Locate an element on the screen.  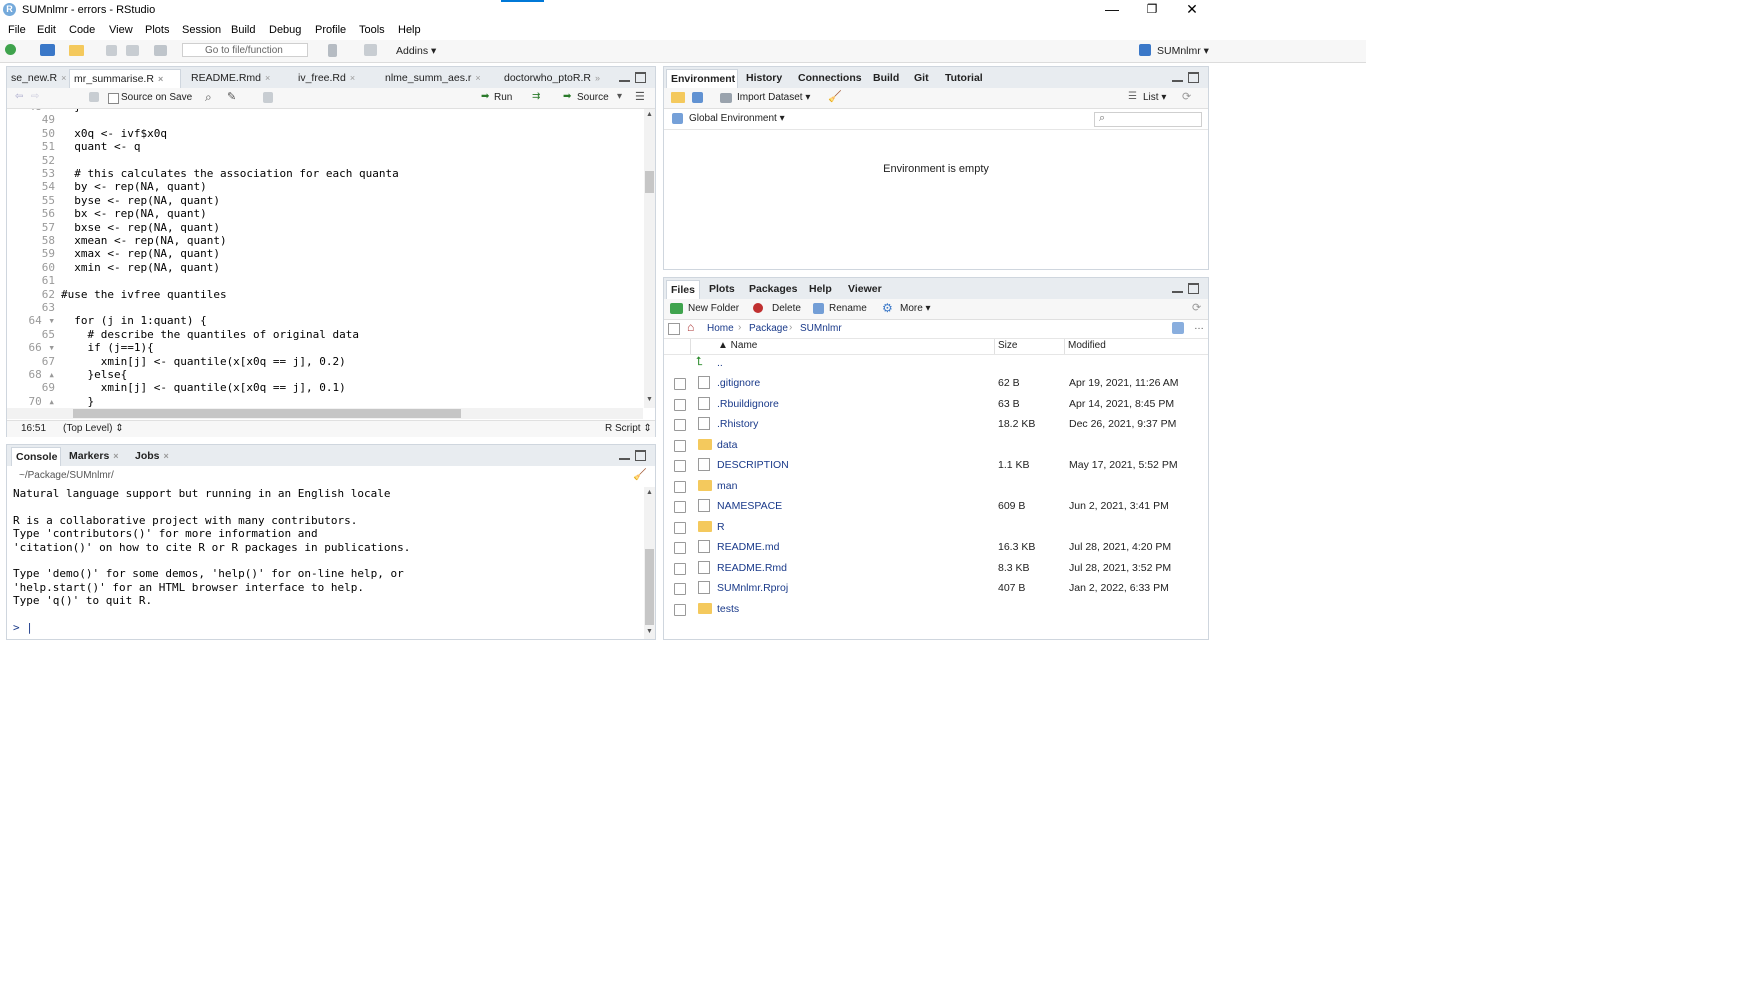
goto-file-input: Go to file/function is located at coordinates (245, 50).